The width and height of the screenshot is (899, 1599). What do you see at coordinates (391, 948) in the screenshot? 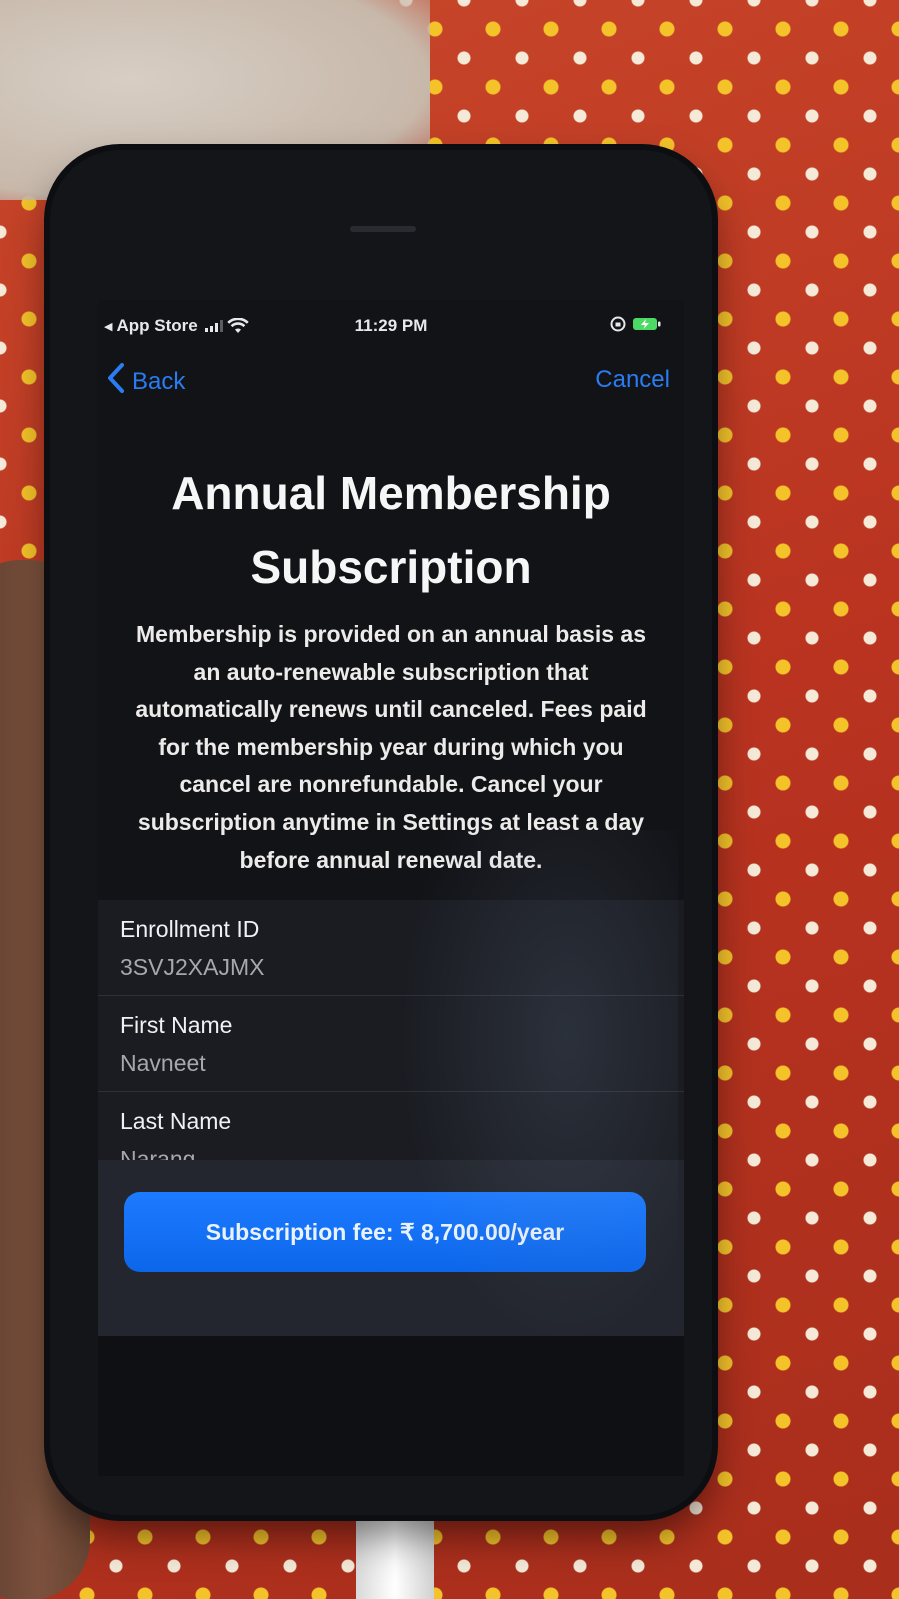
I see `form-row-enrollment-id: Enrollment ID 3SVJ2XAJMX` at bounding box center [391, 948].